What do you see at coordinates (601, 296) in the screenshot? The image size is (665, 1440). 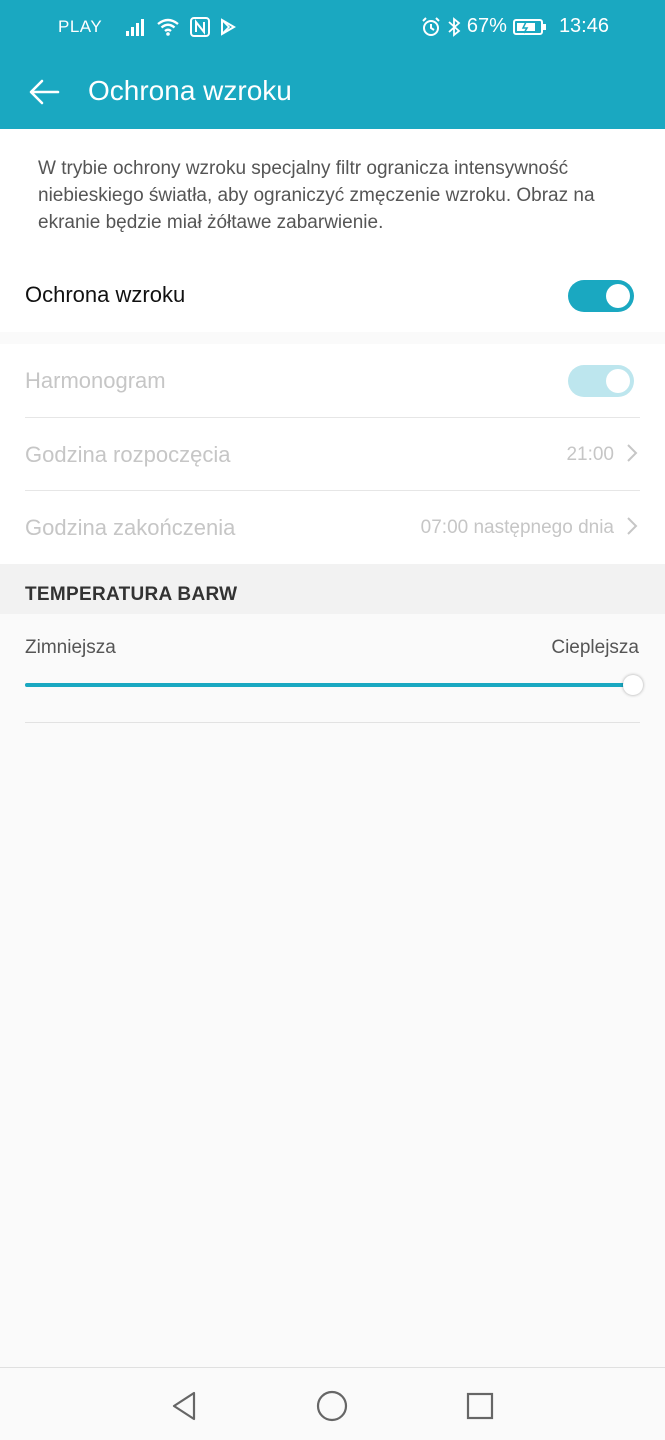 I see `eye-protection-toggle` at bounding box center [601, 296].